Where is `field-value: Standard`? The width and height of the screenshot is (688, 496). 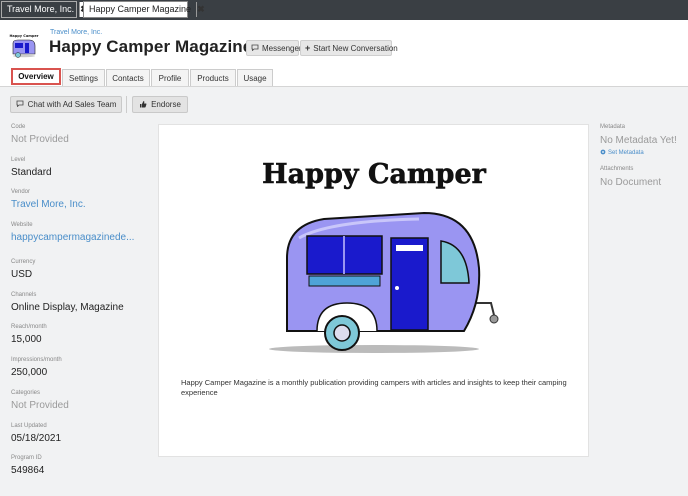 field-value: Standard is located at coordinates (31, 172).